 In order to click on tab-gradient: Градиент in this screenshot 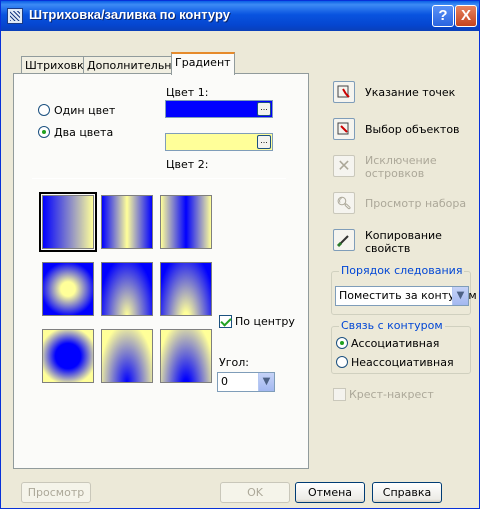, I will do `click(203, 63)`.